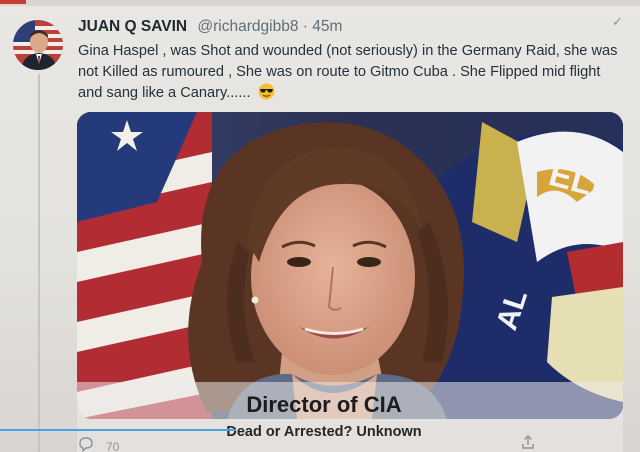 The image size is (640, 452). I want to click on reply-count: 70, so click(113, 446).